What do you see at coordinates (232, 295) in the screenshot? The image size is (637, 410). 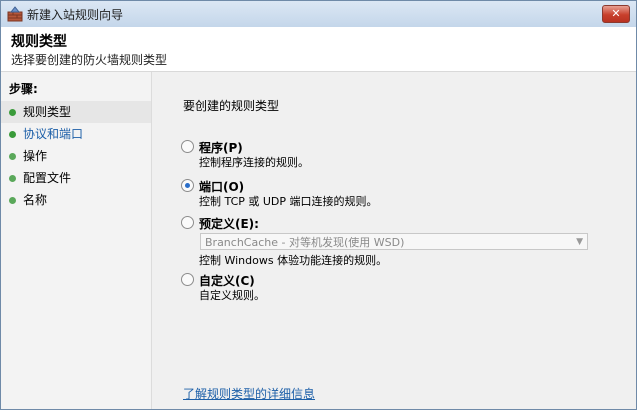 I see `option-description: 自定义规则。` at bounding box center [232, 295].